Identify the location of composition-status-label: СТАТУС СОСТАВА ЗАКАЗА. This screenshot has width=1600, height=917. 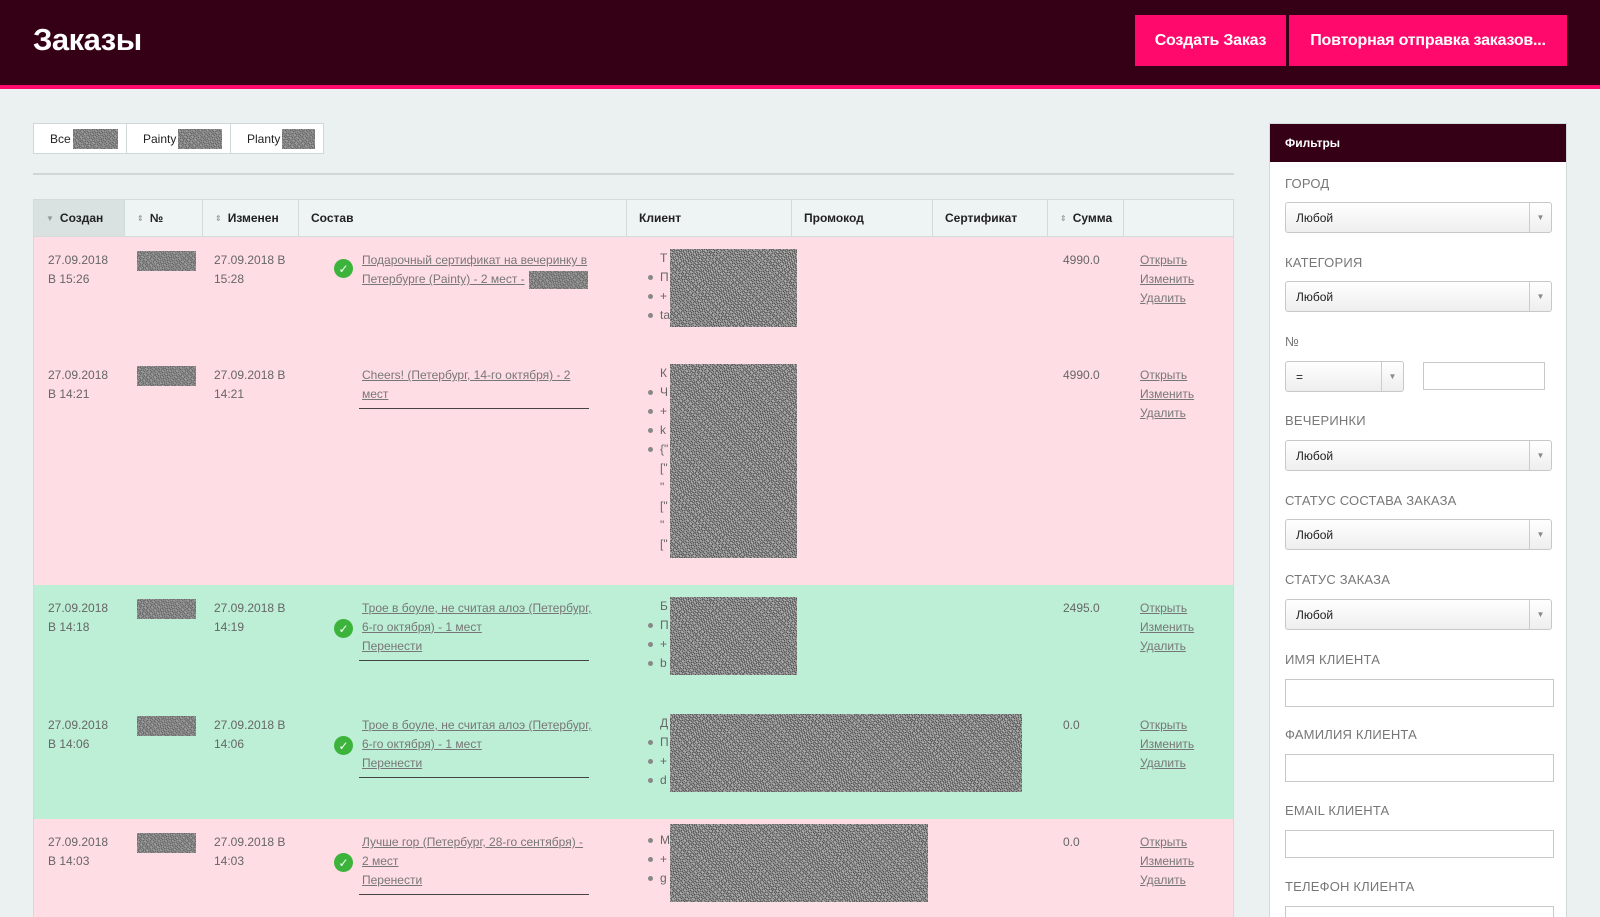
(1371, 500).